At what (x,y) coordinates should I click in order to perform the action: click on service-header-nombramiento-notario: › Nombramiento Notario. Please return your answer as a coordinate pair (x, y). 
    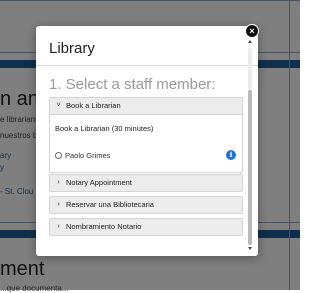
    Looking at the image, I should click on (146, 227).